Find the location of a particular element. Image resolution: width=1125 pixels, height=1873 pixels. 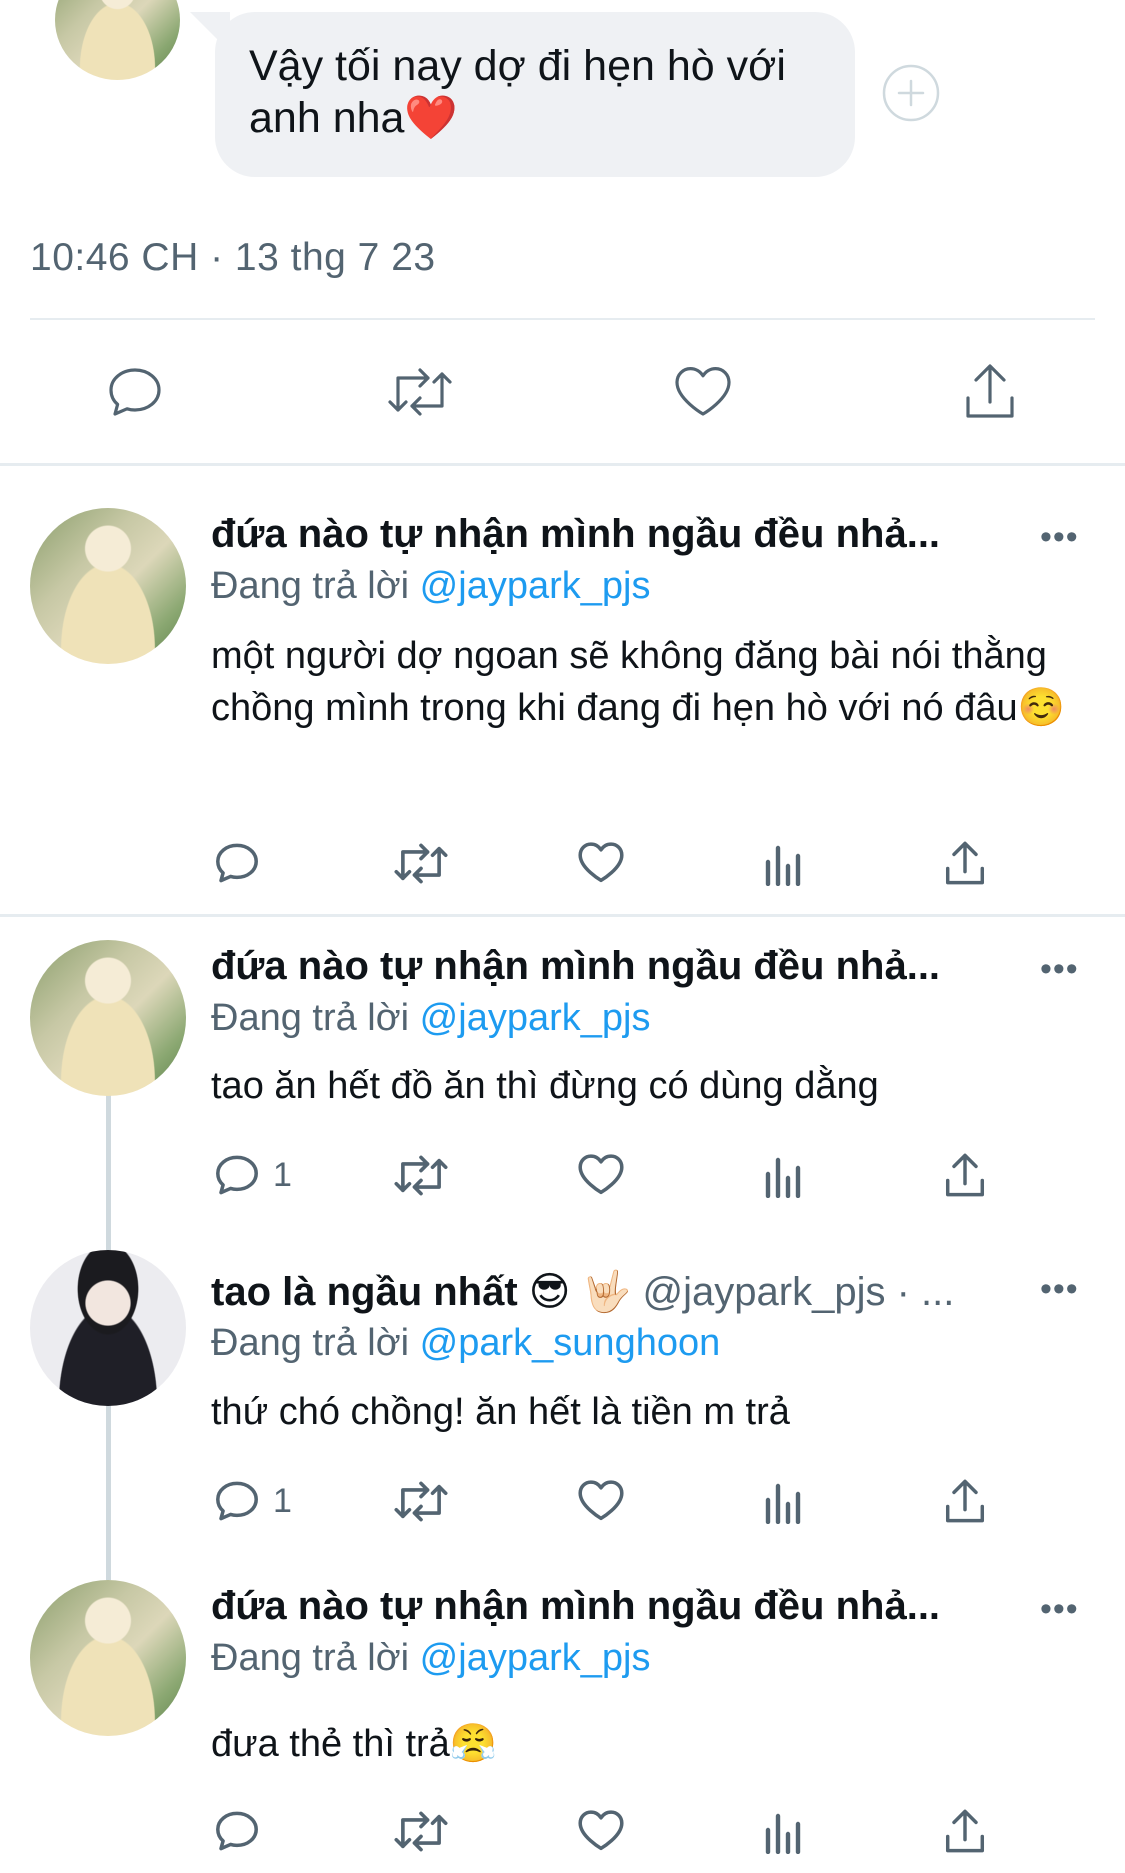

mention-link: @park_sunghoon is located at coordinates (570, 1343).